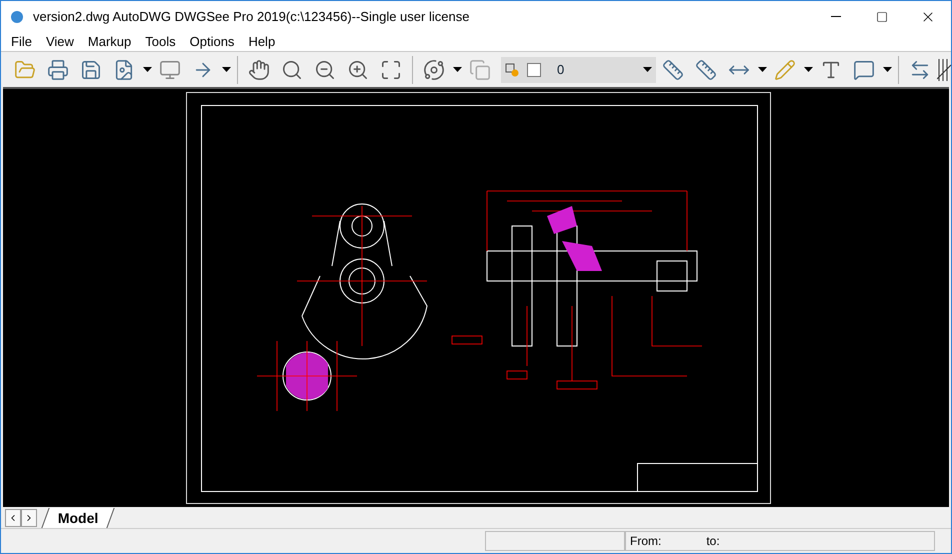 This screenshot has height=554, width=952. Describe the element at coordinates (212, 42) in the screenshot. I see `menu-item: Options` at that location.